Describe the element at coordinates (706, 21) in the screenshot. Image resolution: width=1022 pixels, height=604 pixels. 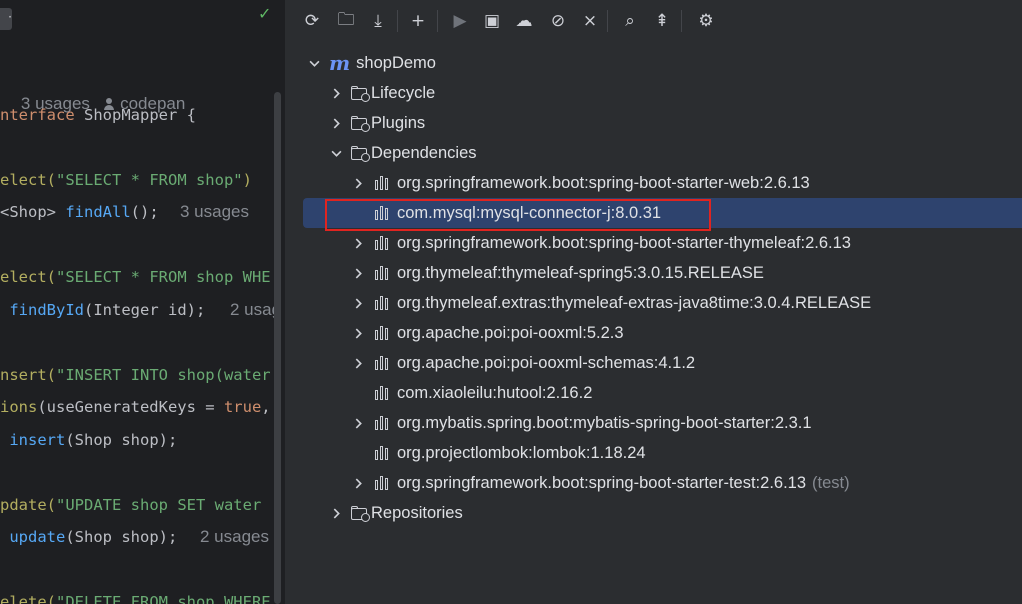
I see `settings-icon: ⚙` at that location.